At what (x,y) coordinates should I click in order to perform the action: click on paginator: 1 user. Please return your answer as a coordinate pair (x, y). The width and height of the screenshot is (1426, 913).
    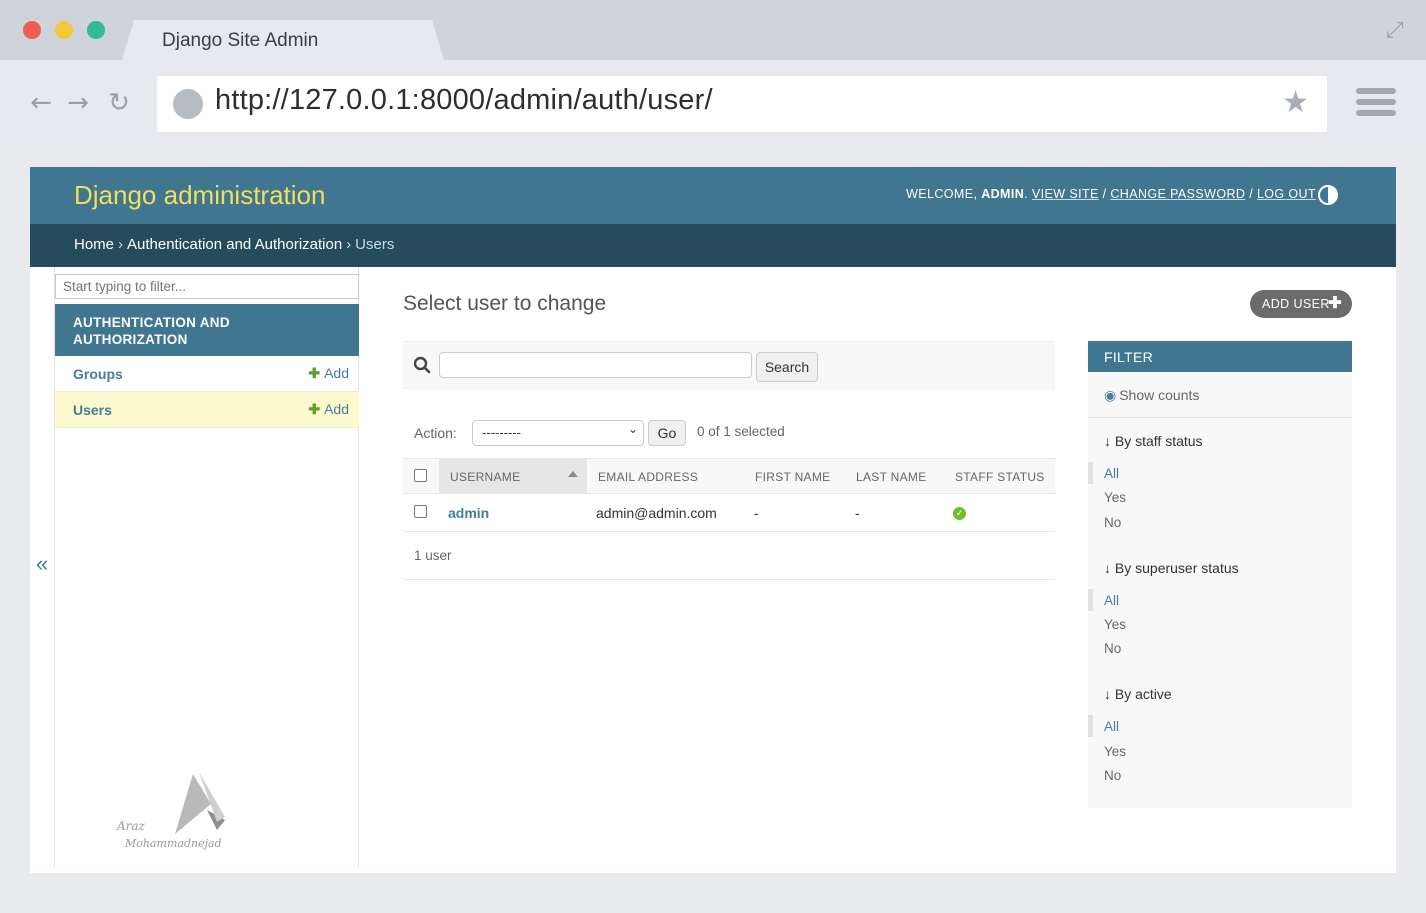
    Looking at the image, I should click on (729, 556).